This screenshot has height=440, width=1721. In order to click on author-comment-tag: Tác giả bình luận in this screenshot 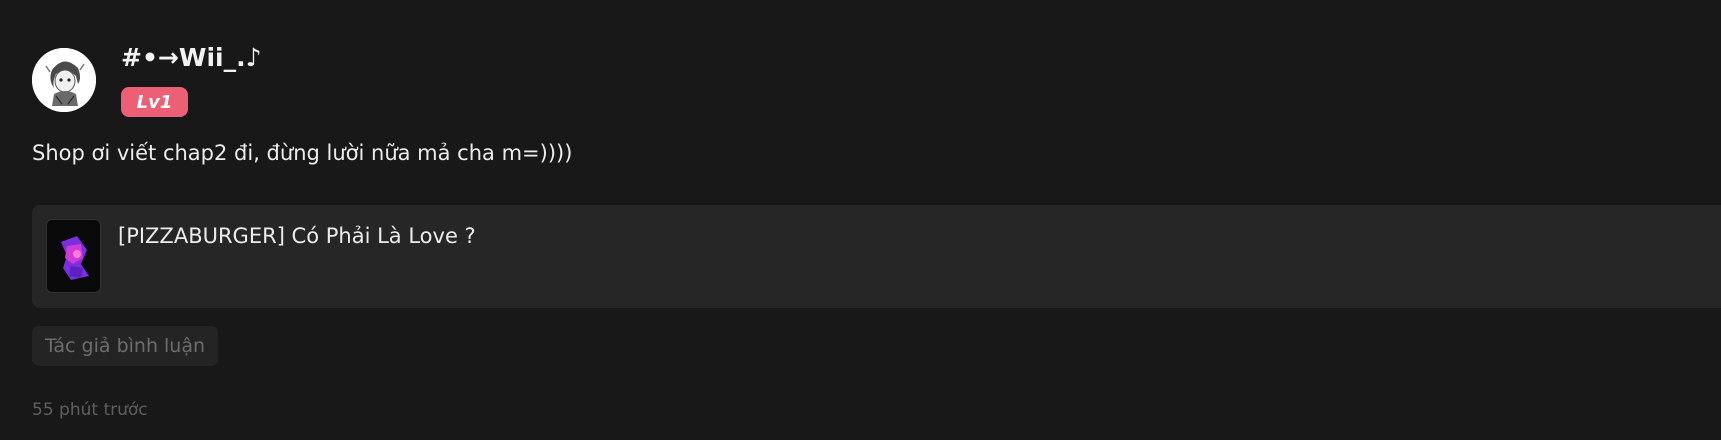, I will do `click(125, 346)`.